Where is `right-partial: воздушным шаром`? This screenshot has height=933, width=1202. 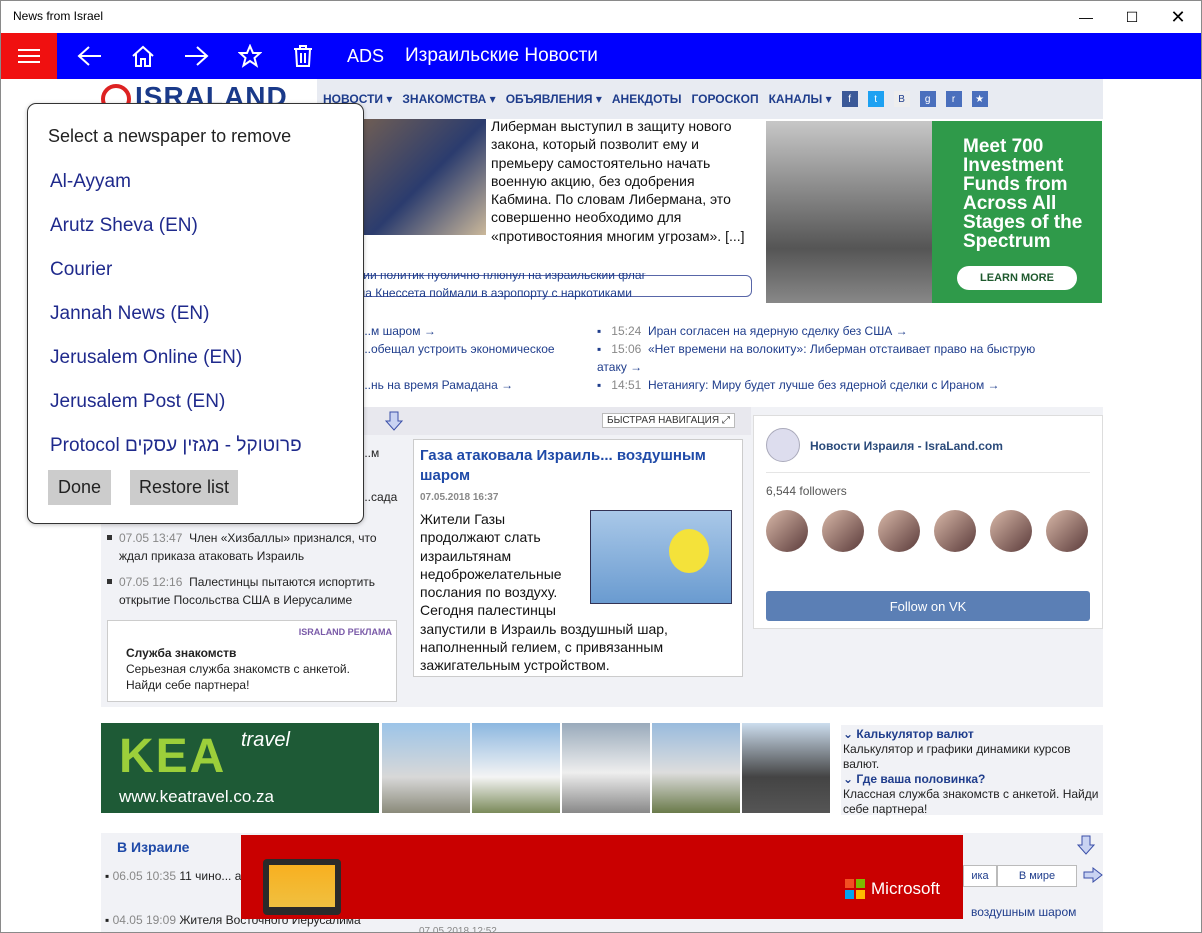
right-partial: воздушным шаром is located at coordinates (1023, 912).